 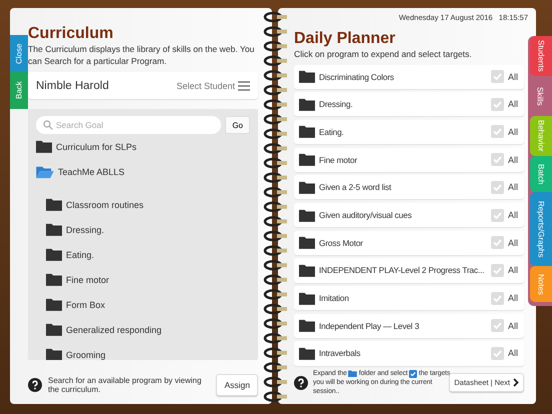 I want to click on program-name: Imitation, so click(x=334, y=298).